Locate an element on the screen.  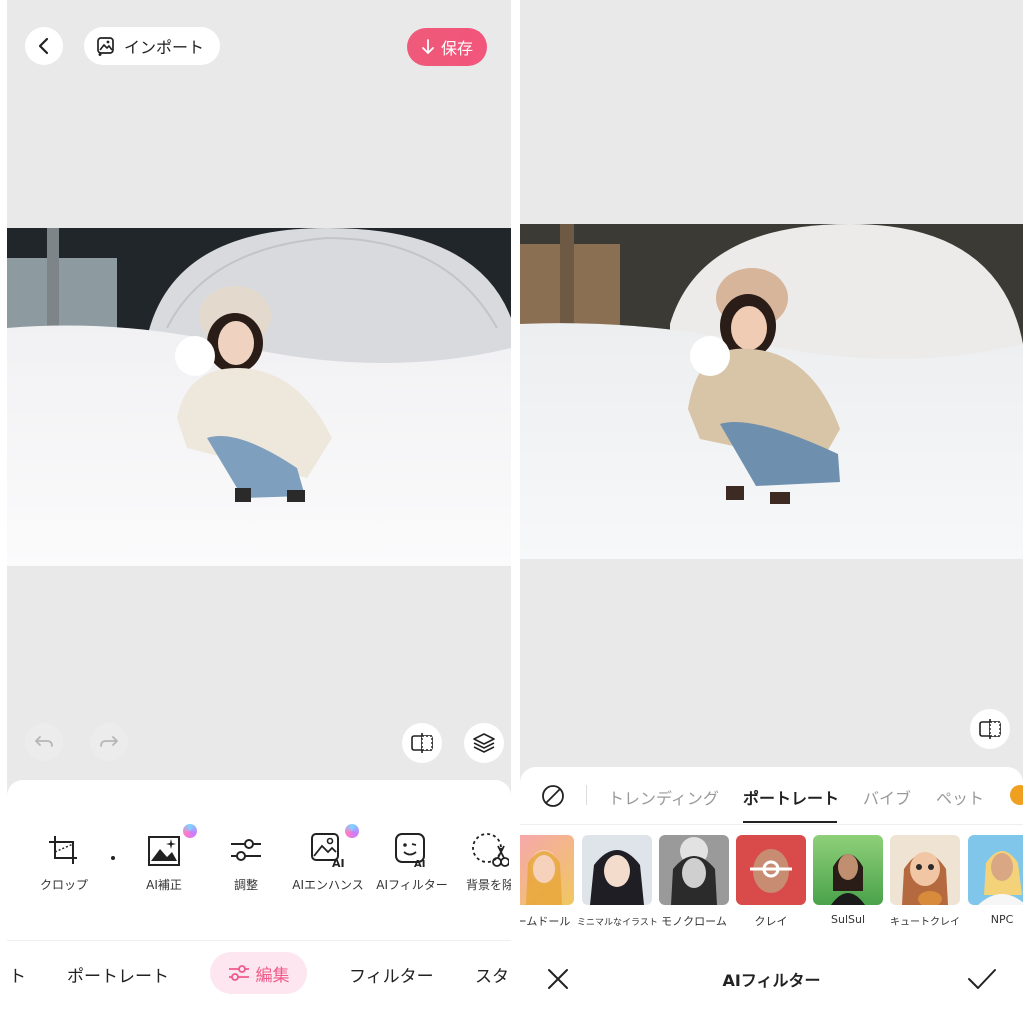
filter-label: ミニマルなイラスト is located at coordinates (617, 923).